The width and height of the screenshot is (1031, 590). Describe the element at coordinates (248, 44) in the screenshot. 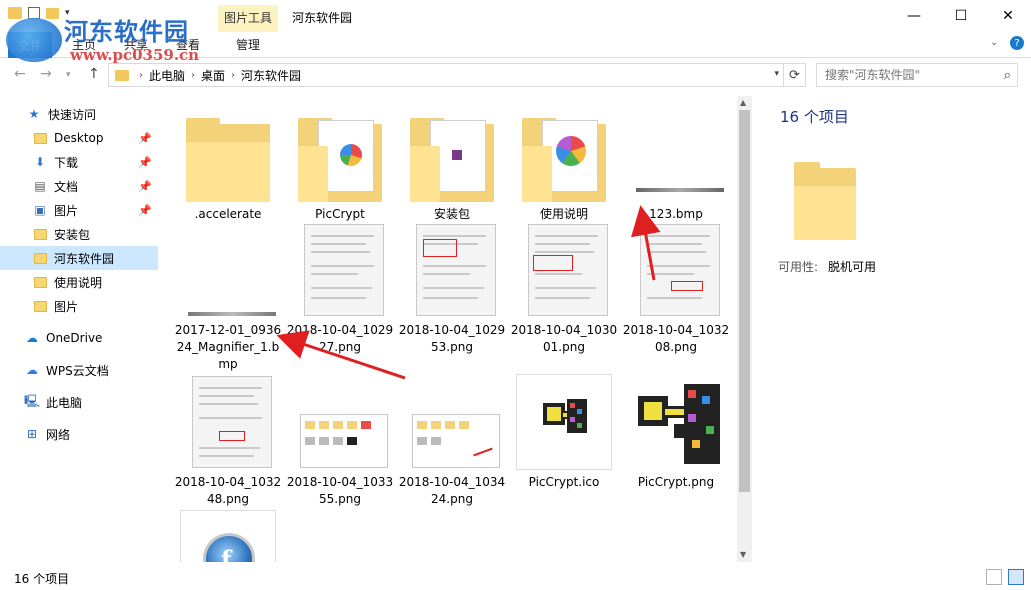

I see `tab-manage: 管理` at that location.